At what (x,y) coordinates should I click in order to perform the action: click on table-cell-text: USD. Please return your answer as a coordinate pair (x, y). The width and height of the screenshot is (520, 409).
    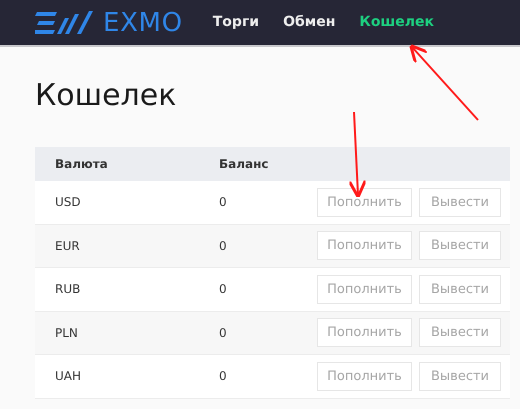
    Looking at the image, I should click on (68, 203).